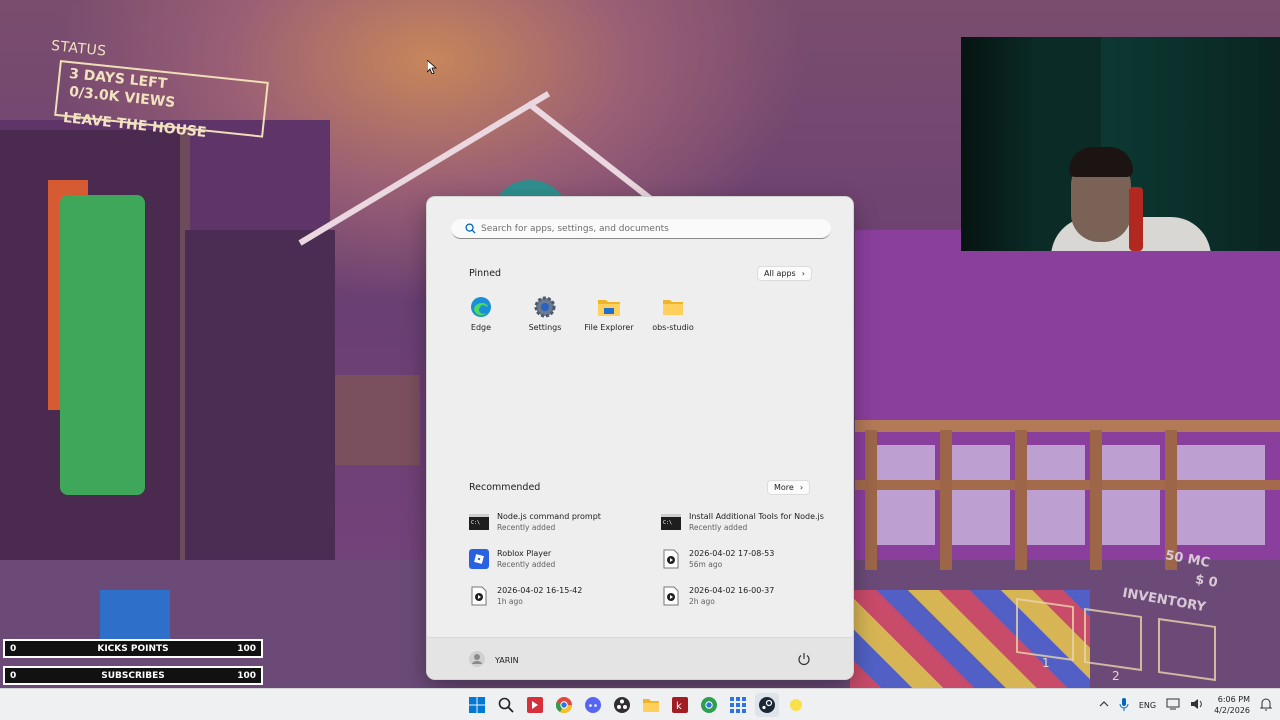  What do you see at coordinates (485, 273) in the screenshot?
I see `pinned-heading: Pinned` at bounding box center [485, 273].